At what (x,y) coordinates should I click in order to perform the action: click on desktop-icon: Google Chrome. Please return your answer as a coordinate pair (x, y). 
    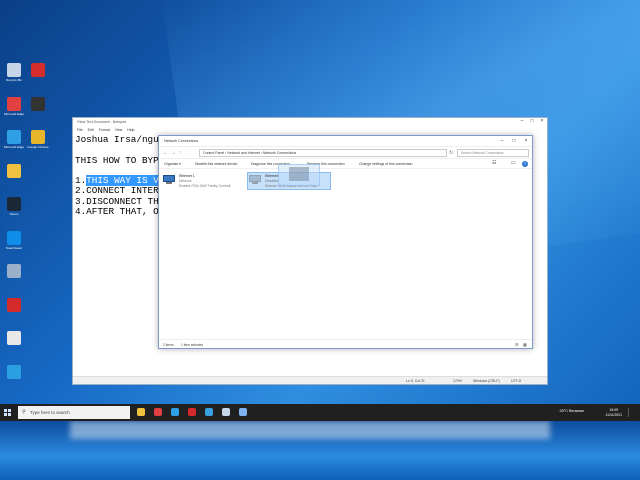
    Looking at the image, I should click on (38, 139).